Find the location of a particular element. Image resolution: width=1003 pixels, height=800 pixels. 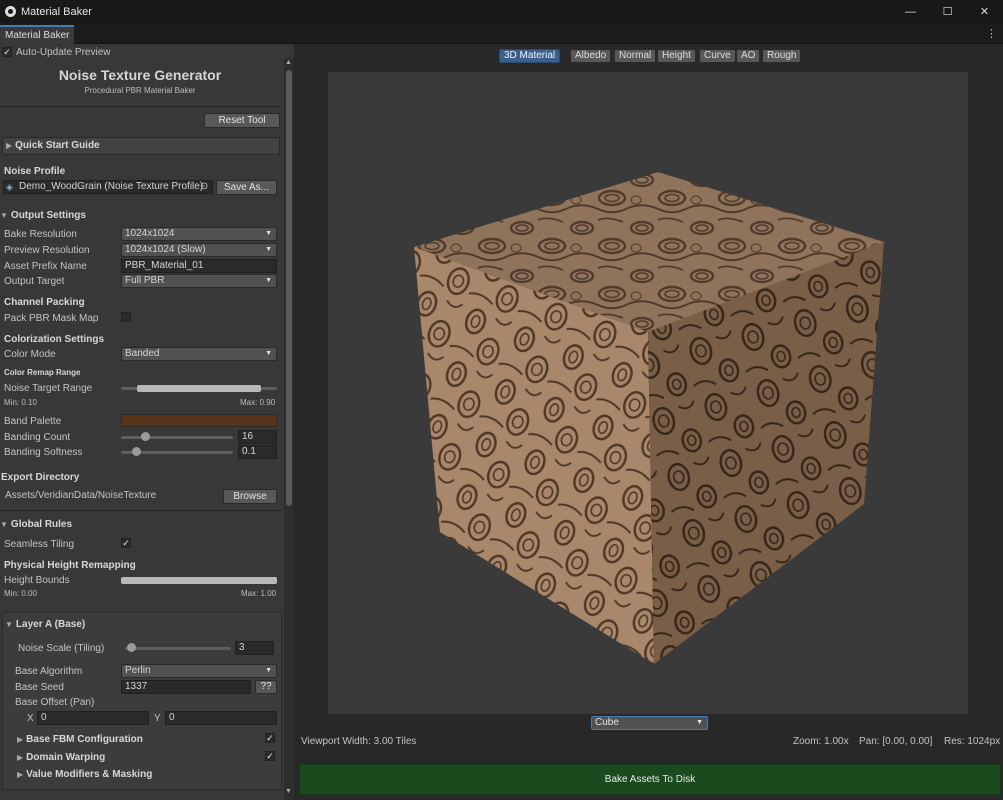

global-rules-foldout: ▼ Global Rules is located at coordinates (36, 524).